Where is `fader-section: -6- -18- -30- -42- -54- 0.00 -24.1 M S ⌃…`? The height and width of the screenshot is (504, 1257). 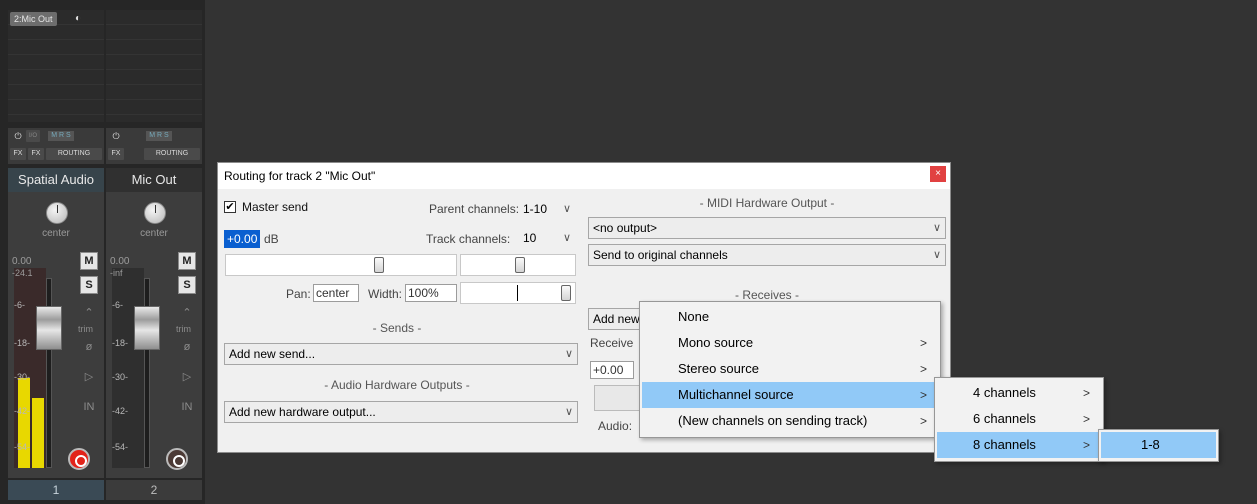 fader-section: -6- -18- -30- -42- -54- 0.00 -24.1 M S ⌃… is located at coordinates (56, 363).